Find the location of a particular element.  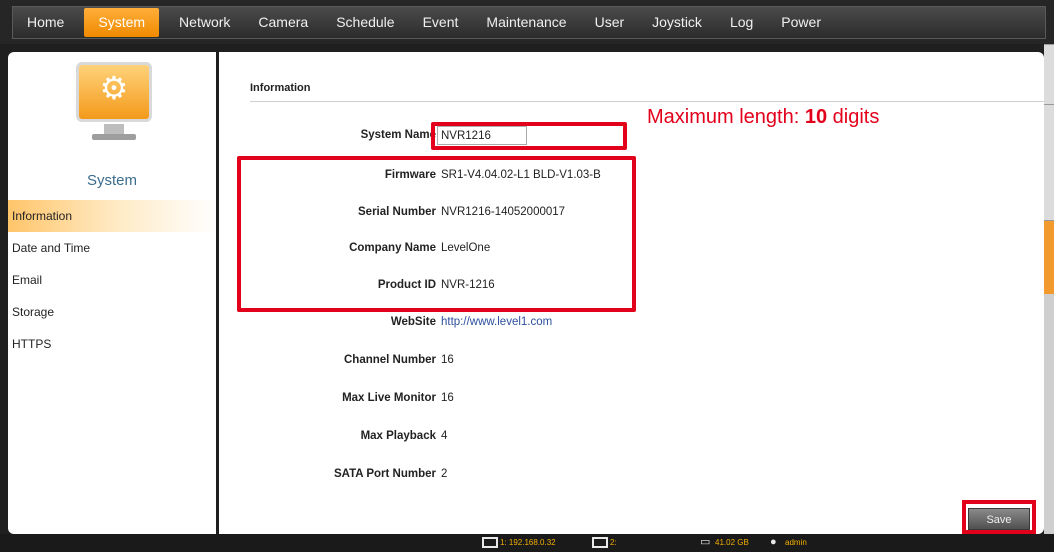

side-tab-setup is located at coordinates (1049, 257).